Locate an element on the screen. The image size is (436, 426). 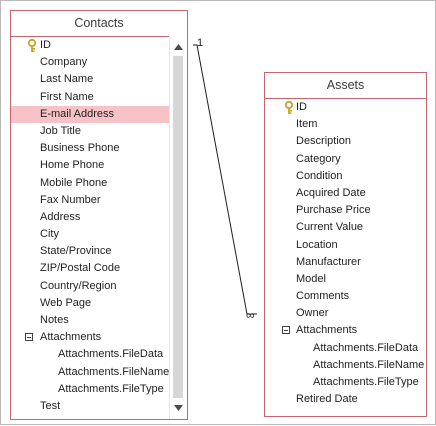
field-row: Model is located at coordinates (345, 279).